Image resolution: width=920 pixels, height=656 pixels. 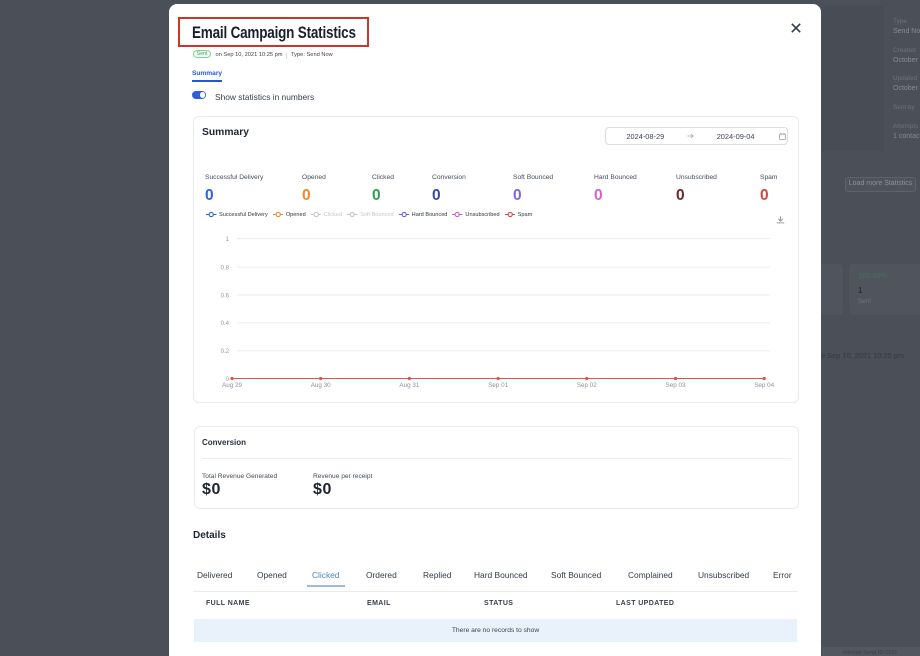 I want to click on svg-text: 0.4, so click(x=225, y=324).